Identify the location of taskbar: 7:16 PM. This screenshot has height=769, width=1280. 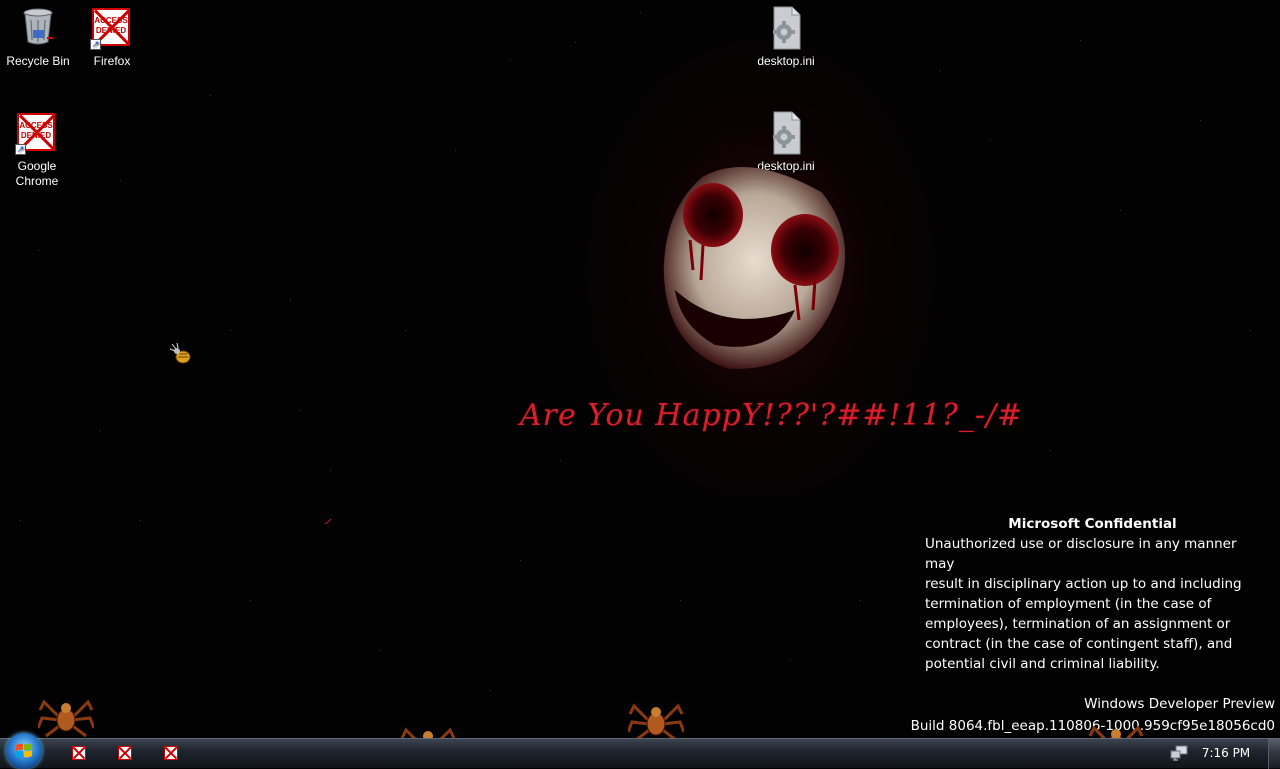
(640, 751).